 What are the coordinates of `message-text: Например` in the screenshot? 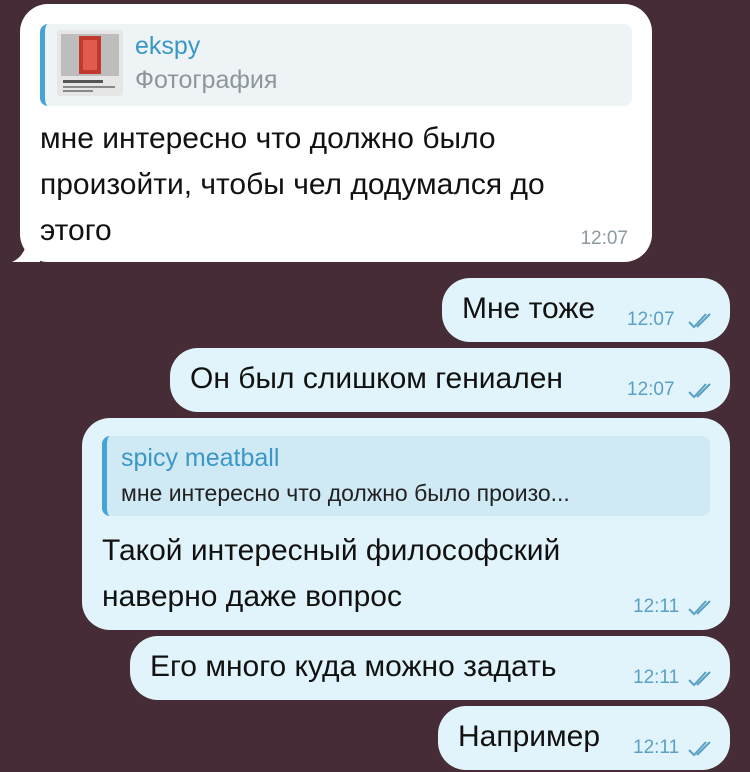 It's located at (529, 736).